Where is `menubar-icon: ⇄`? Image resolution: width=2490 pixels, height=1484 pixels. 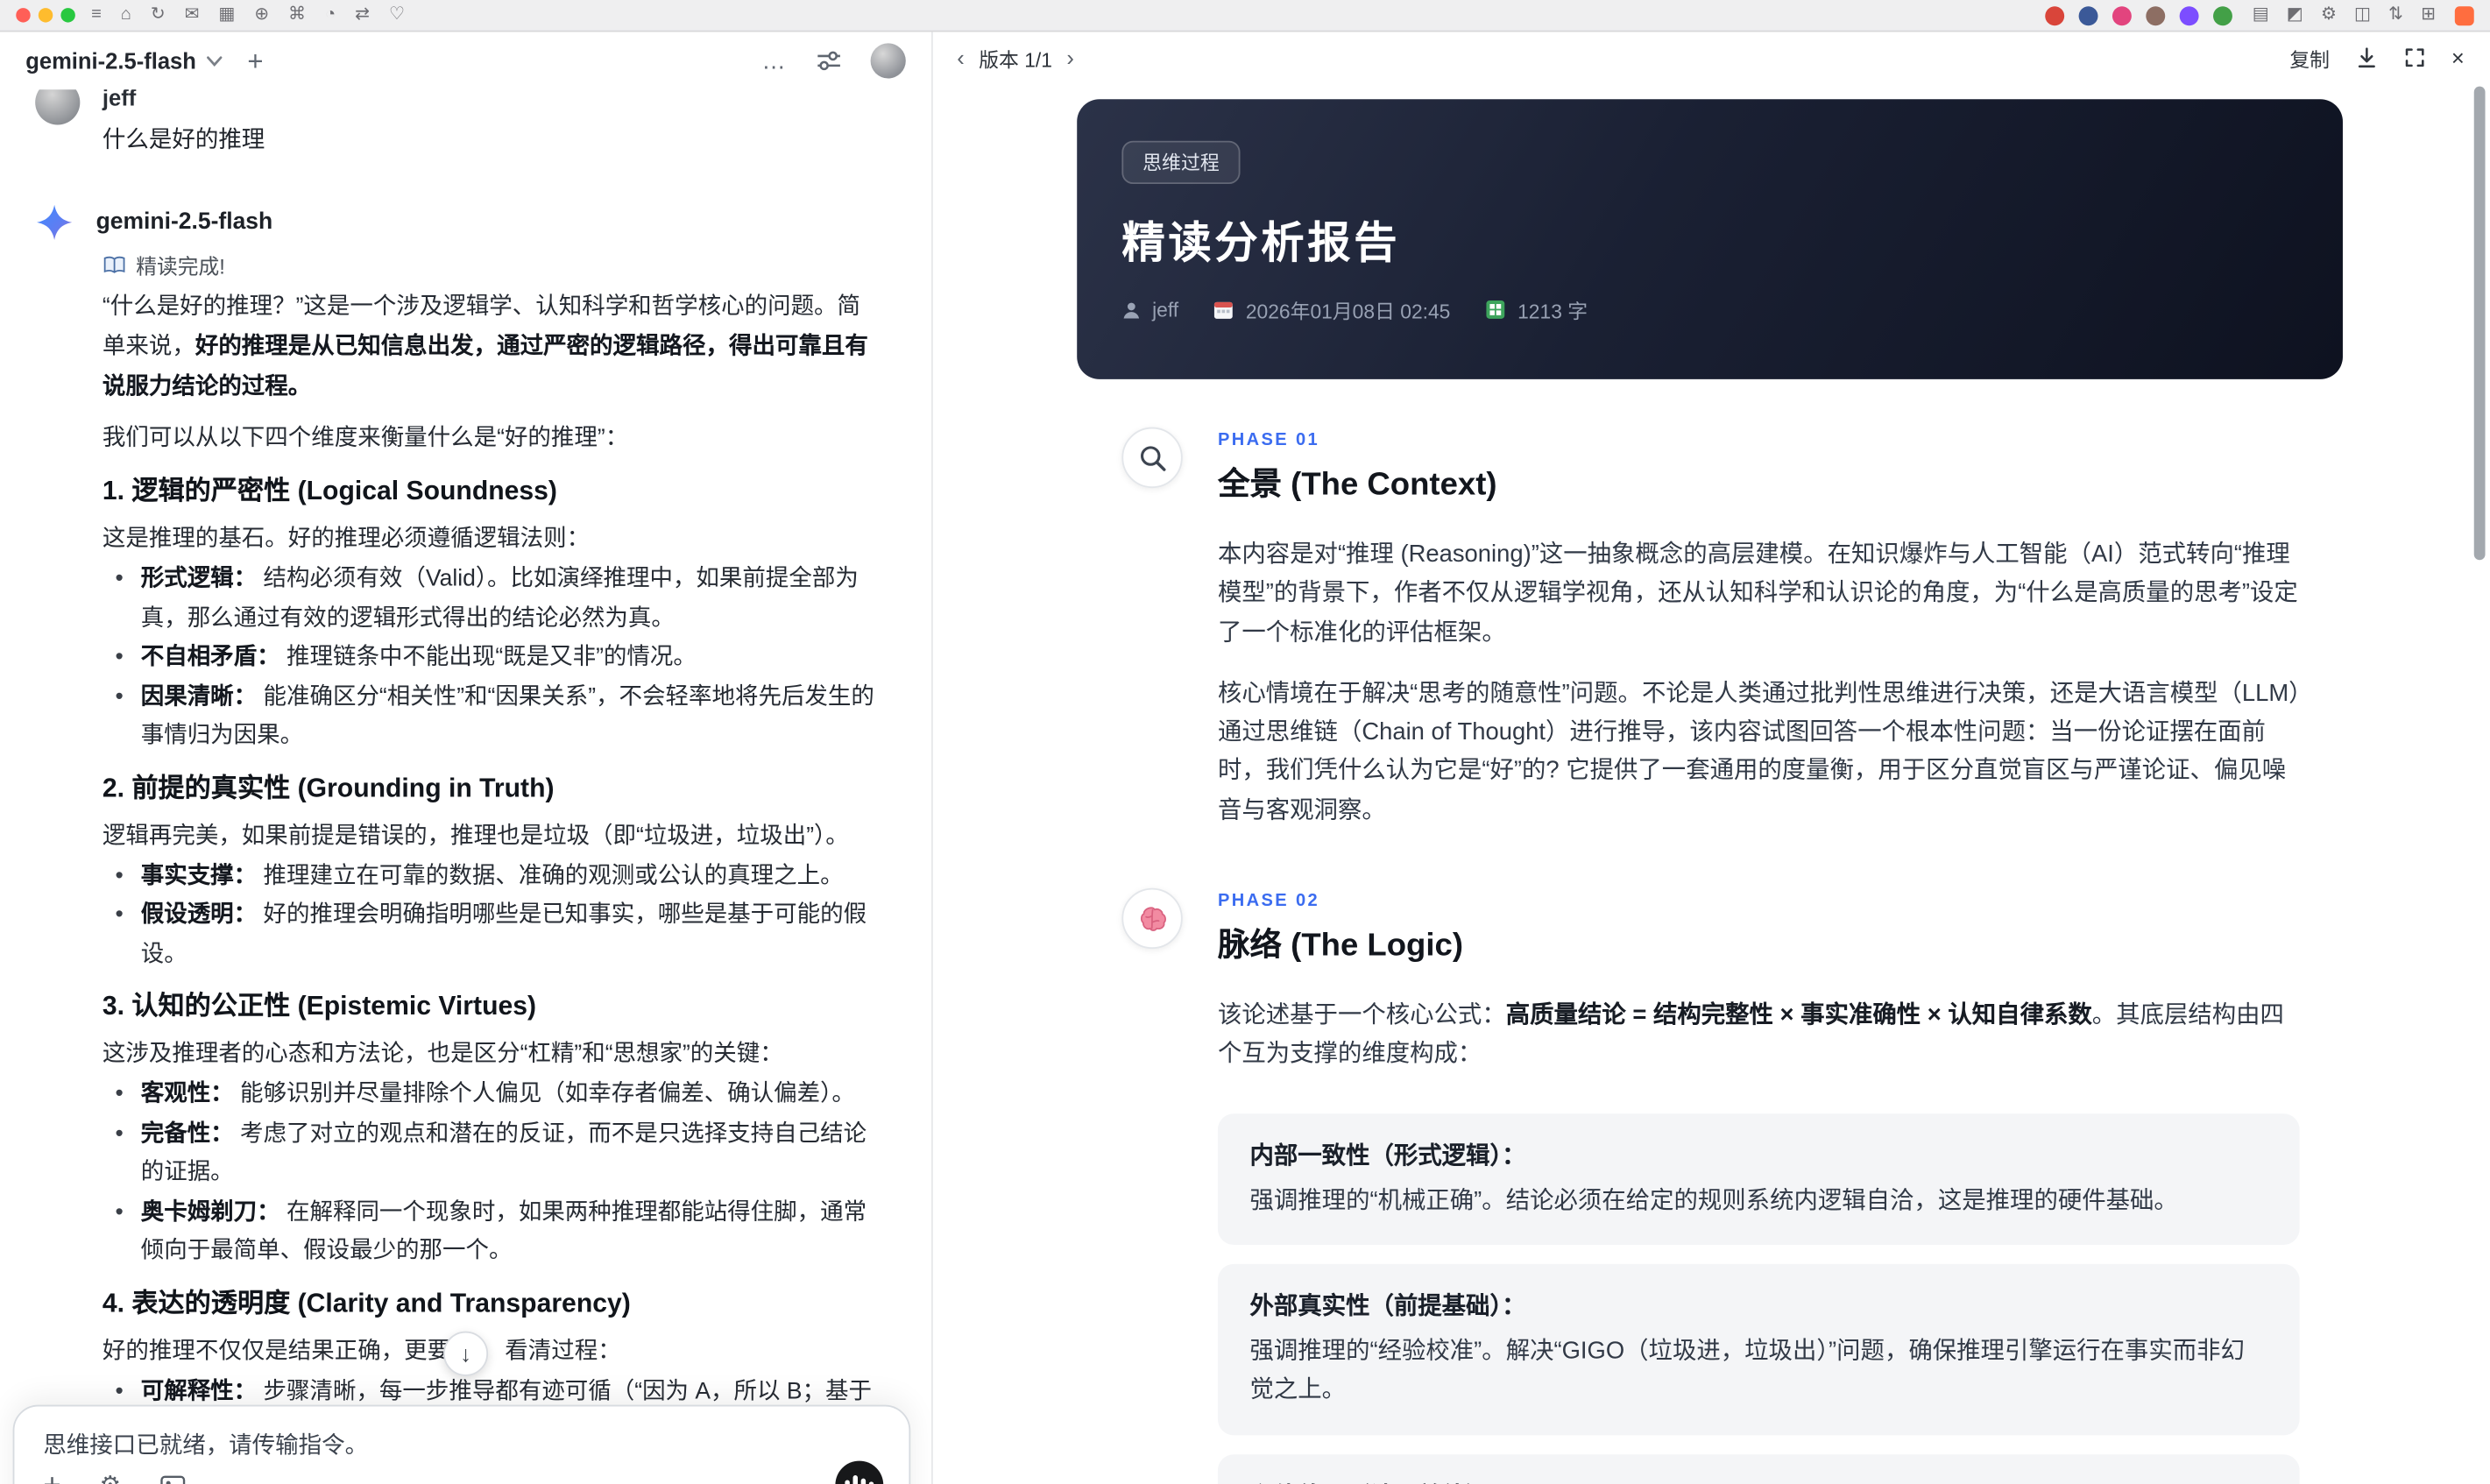 menubar-icon: ⇄ is located at coordinates (362, 14).